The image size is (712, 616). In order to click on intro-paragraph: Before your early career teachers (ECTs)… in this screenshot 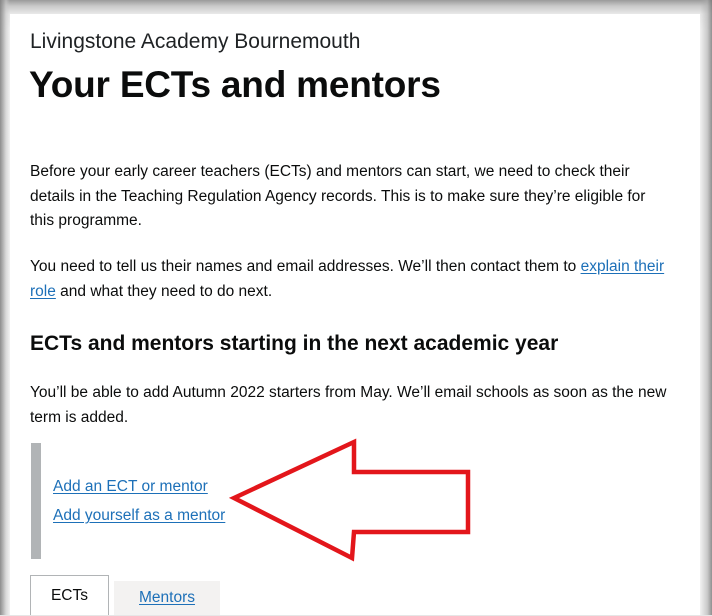, I will do `click(338, 196)`.